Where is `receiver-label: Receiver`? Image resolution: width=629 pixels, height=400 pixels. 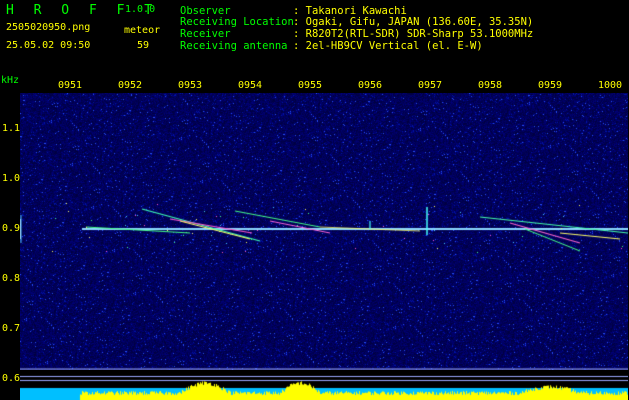
receiver-label: Receiver is located at coordinates (205, 34).